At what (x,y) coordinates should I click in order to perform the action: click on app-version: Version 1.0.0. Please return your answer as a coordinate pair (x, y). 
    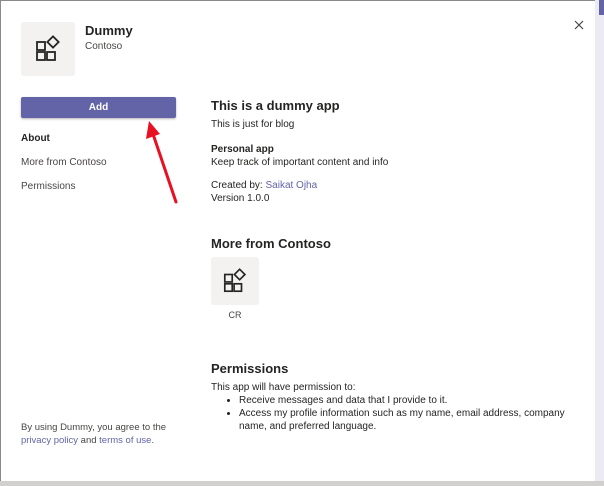
    Looking at the image, I should click on (240, 198).